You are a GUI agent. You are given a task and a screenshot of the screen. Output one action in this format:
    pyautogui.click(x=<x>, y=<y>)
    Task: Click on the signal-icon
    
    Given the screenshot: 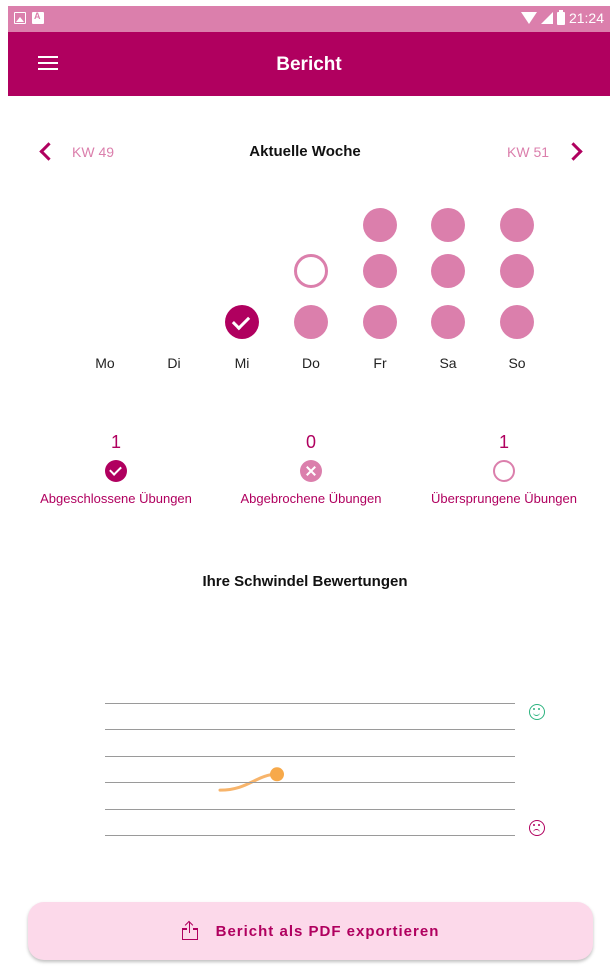 What is the action you would take?
    pyautogui.click(x=546, y=18)
    